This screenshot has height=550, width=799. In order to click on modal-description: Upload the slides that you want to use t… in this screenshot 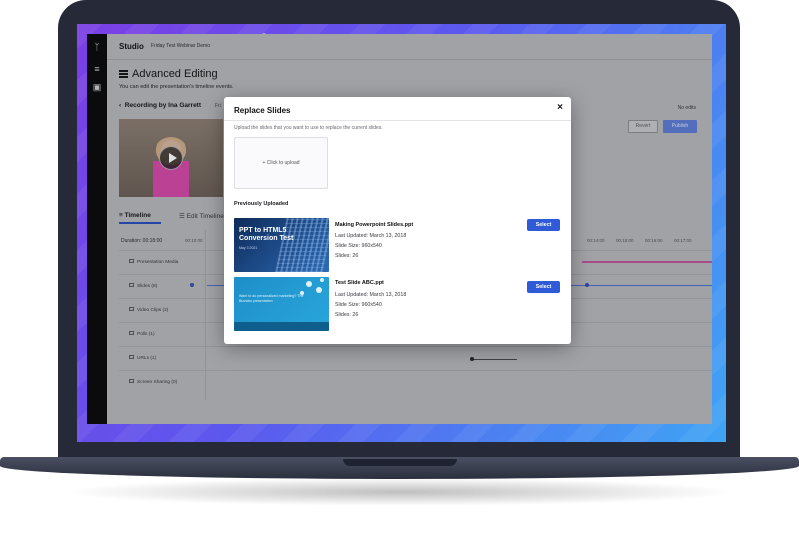, I will do `click(308, 128)`.